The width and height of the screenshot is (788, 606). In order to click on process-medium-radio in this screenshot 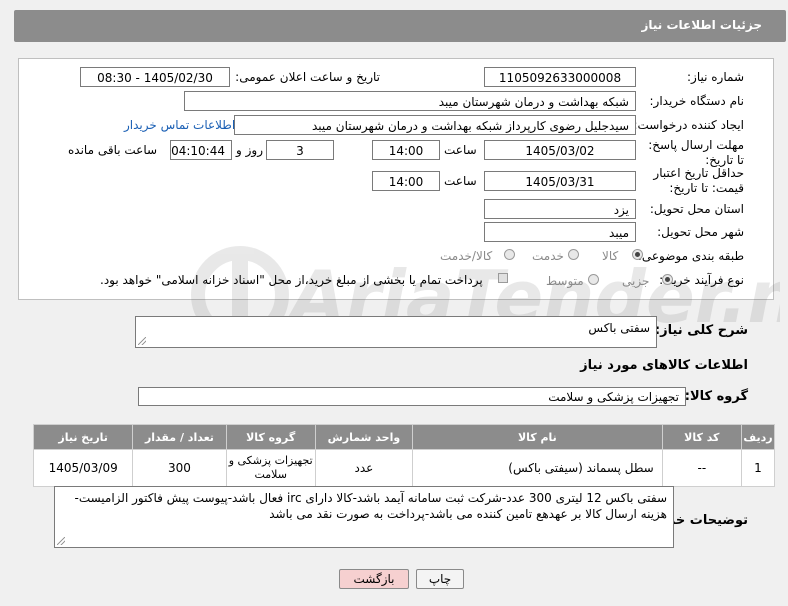, I will do `click(593, 279)`.